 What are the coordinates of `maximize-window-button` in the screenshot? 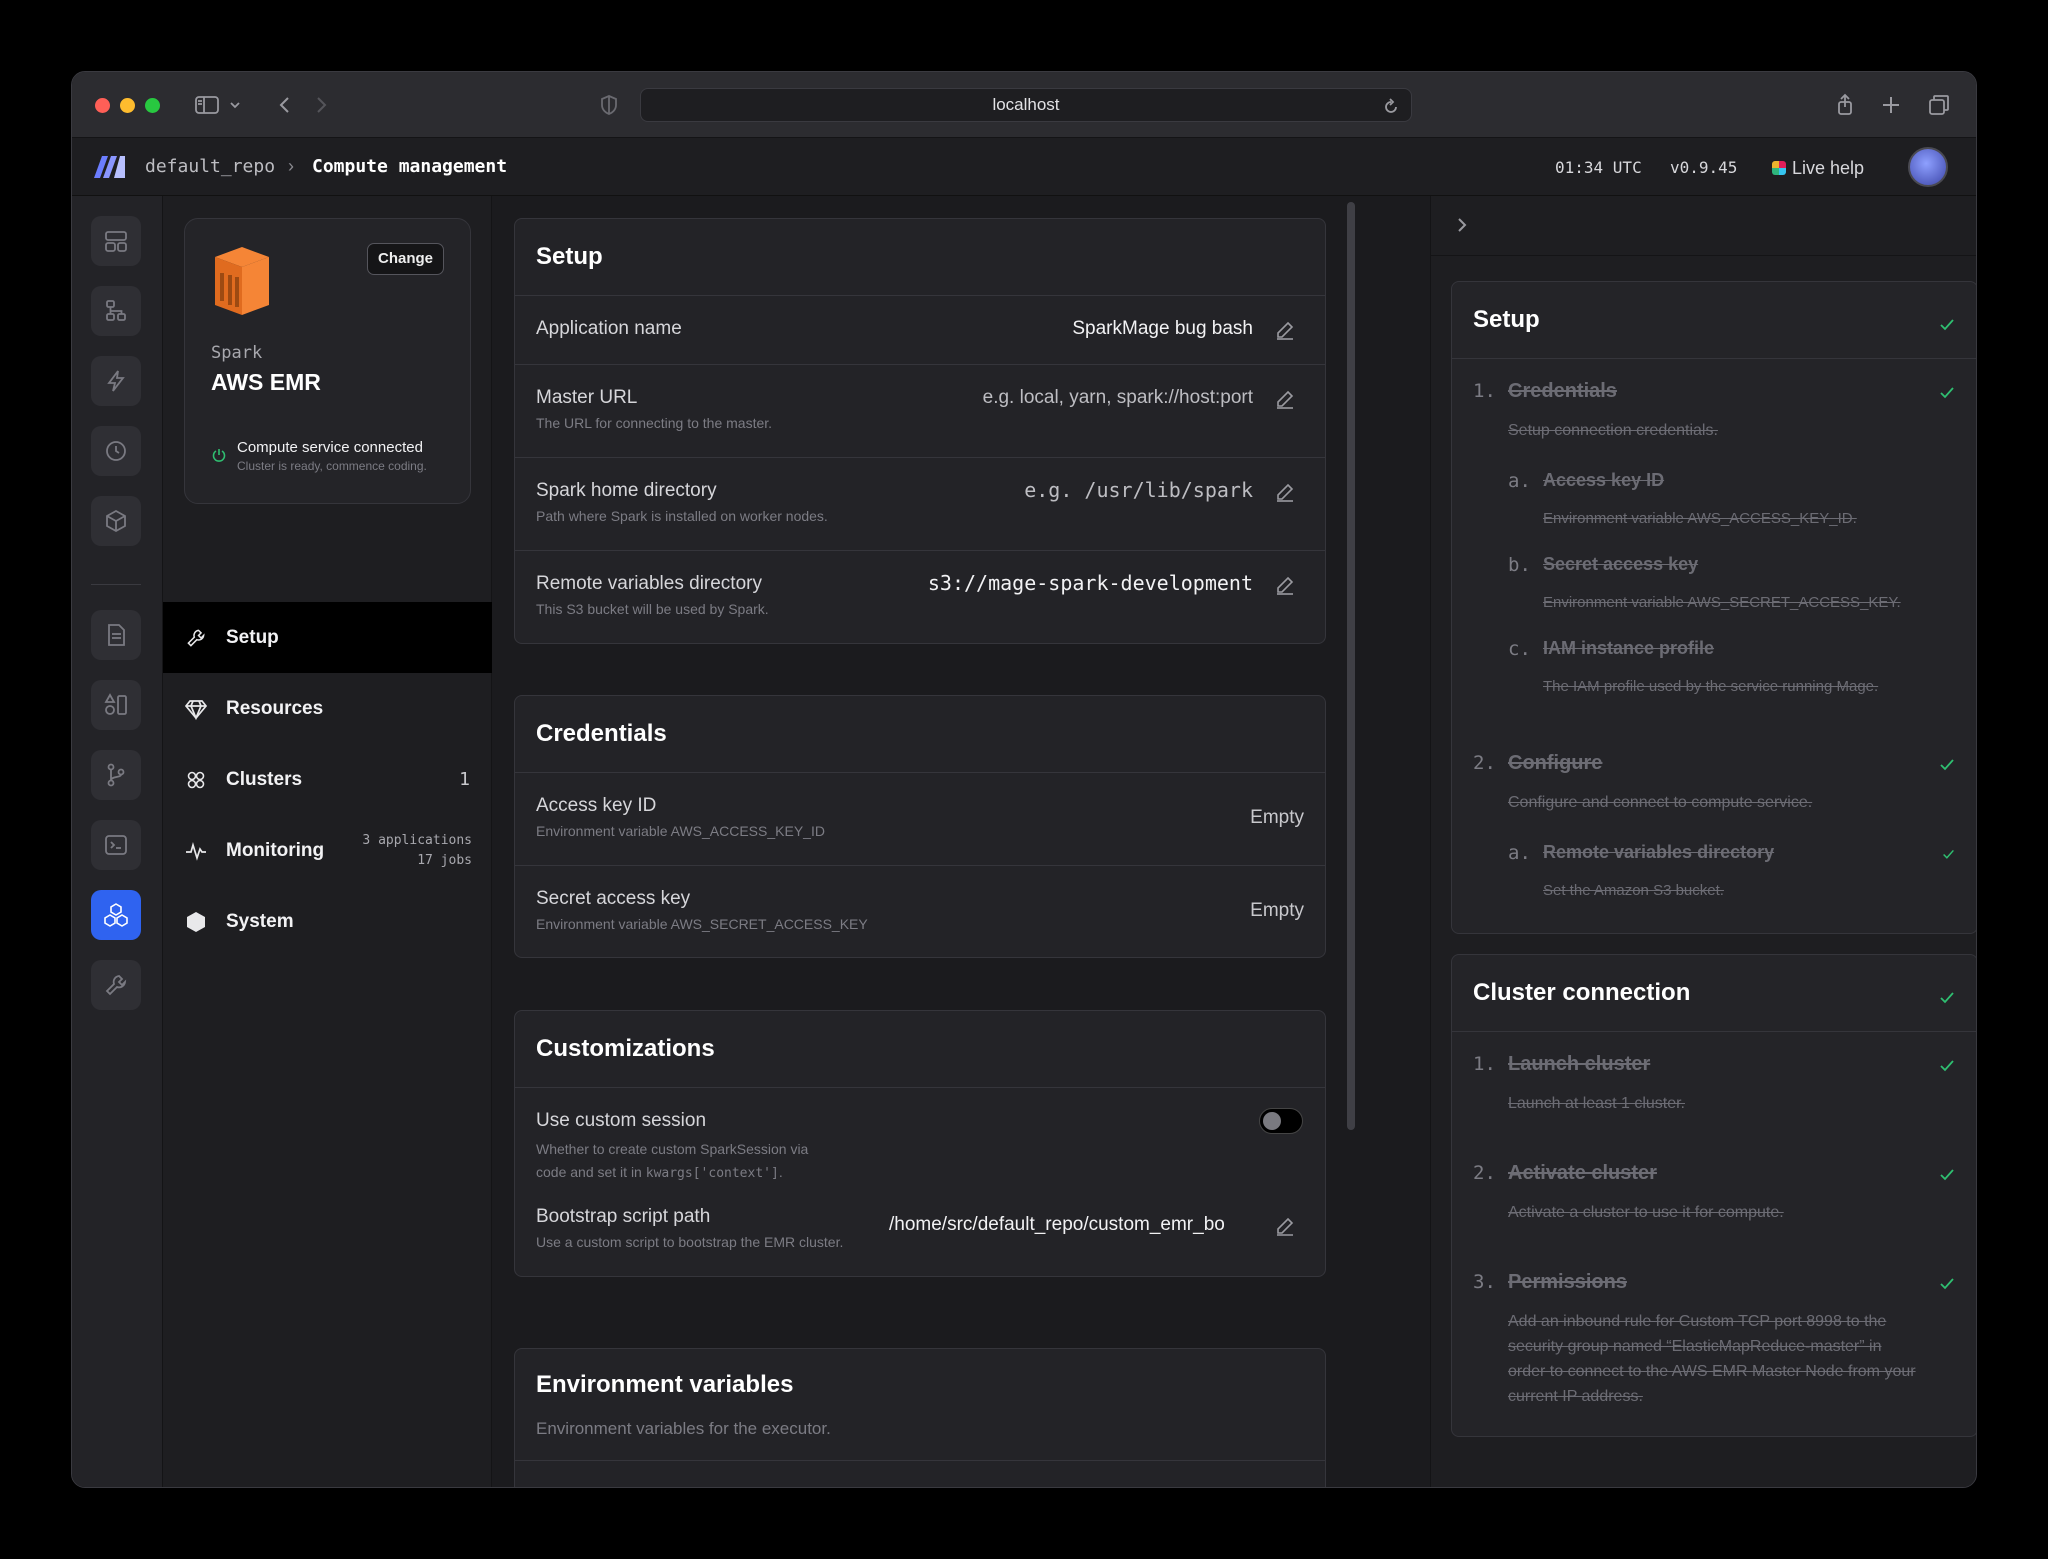 It's located at (152, 105).